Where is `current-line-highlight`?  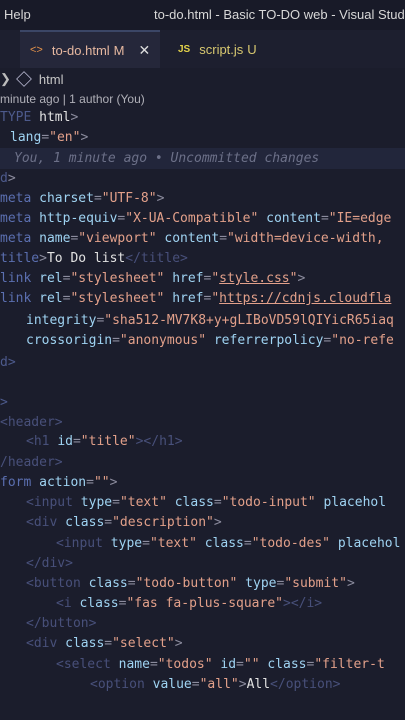 current-line-highlight is located at coordinates (202, 158).